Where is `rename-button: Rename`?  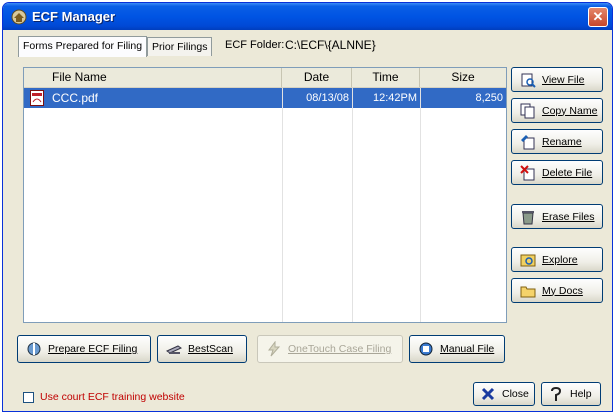 rename-button: Rename is located at coordinates (557, 141).